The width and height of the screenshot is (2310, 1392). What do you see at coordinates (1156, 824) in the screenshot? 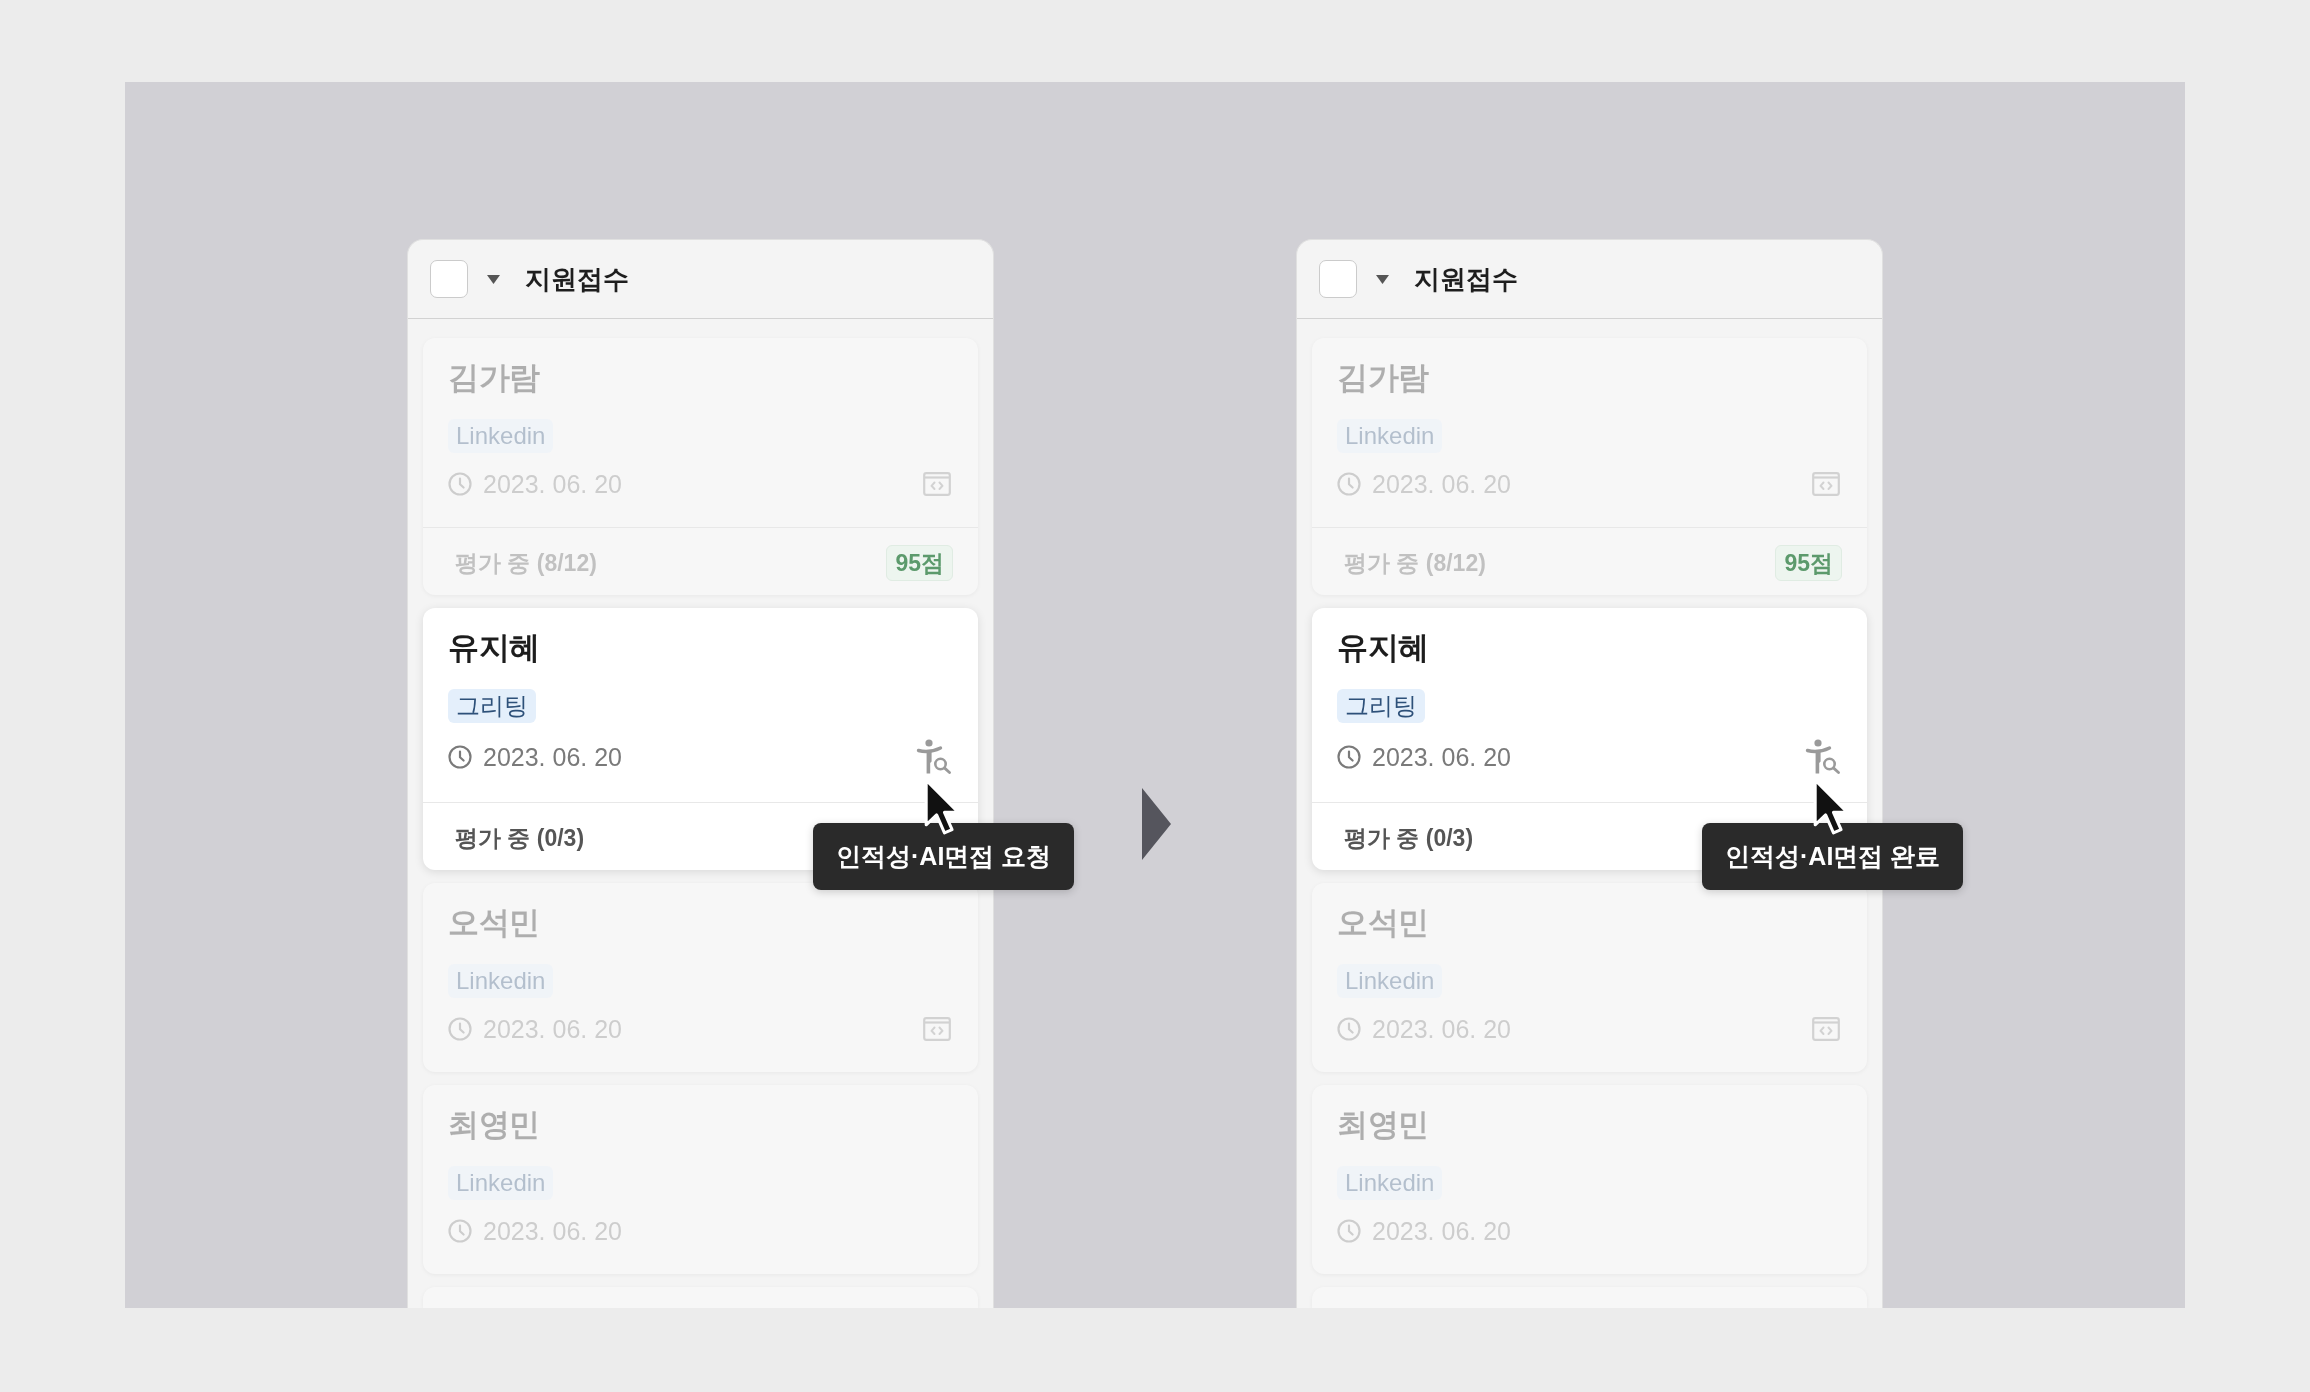
I see `right-triangle-icon` at bounding box center [1156, 824].